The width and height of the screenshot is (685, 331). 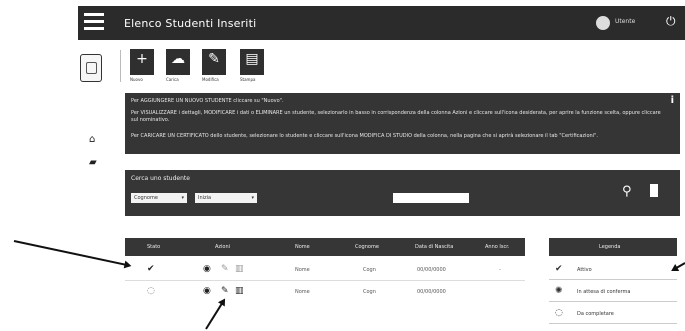 I want to click on graduation-cap-icon: ▰, so click(x=93, y=162).